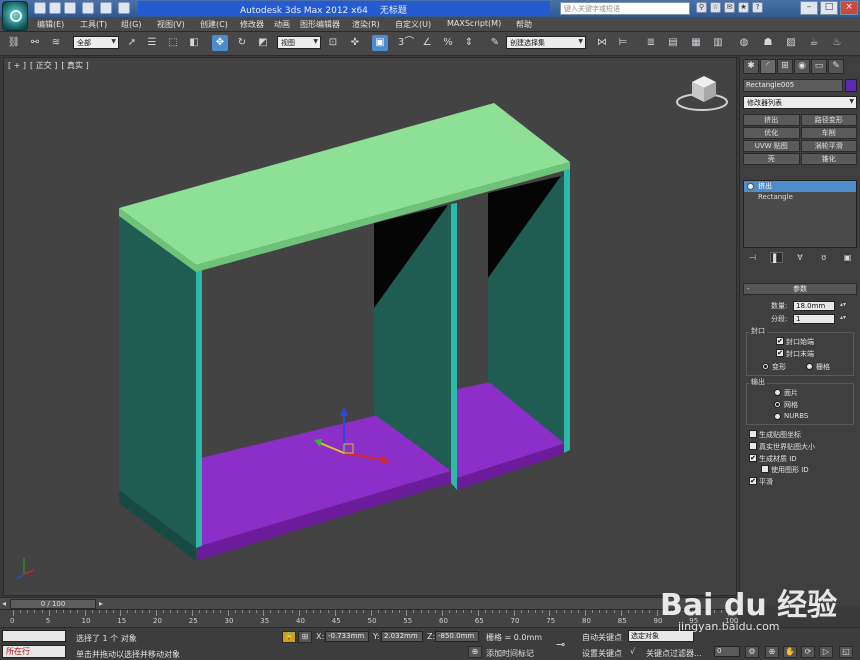 The width and height of the screenshot is (860, 660). I want to click on close-button: ×, so click(849, 8).